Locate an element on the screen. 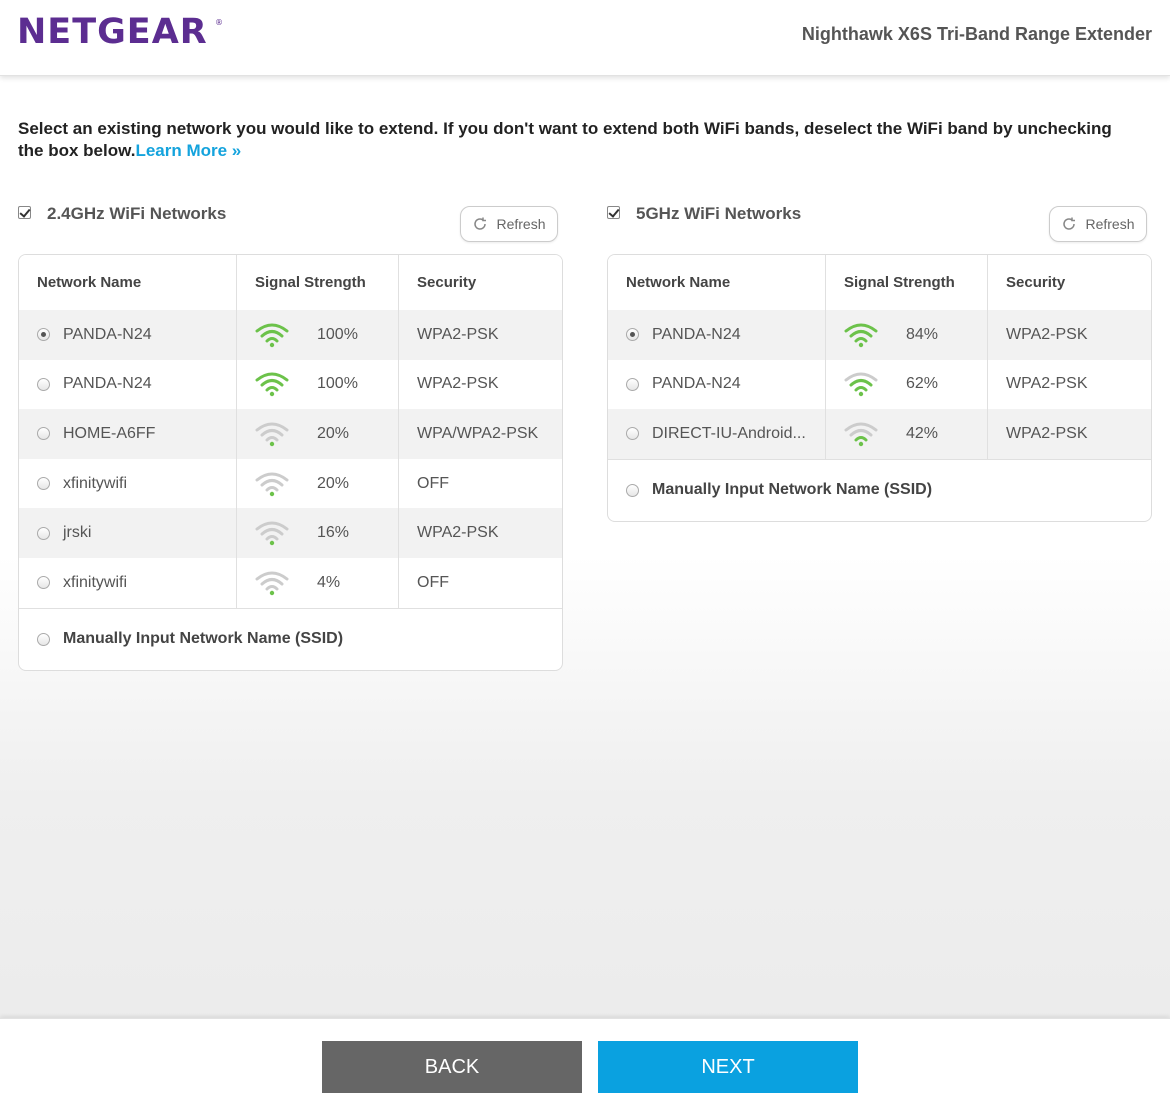 The image size is (1170, 1111). signal-strength-cell: 62% is located at coordinates (907, 384).